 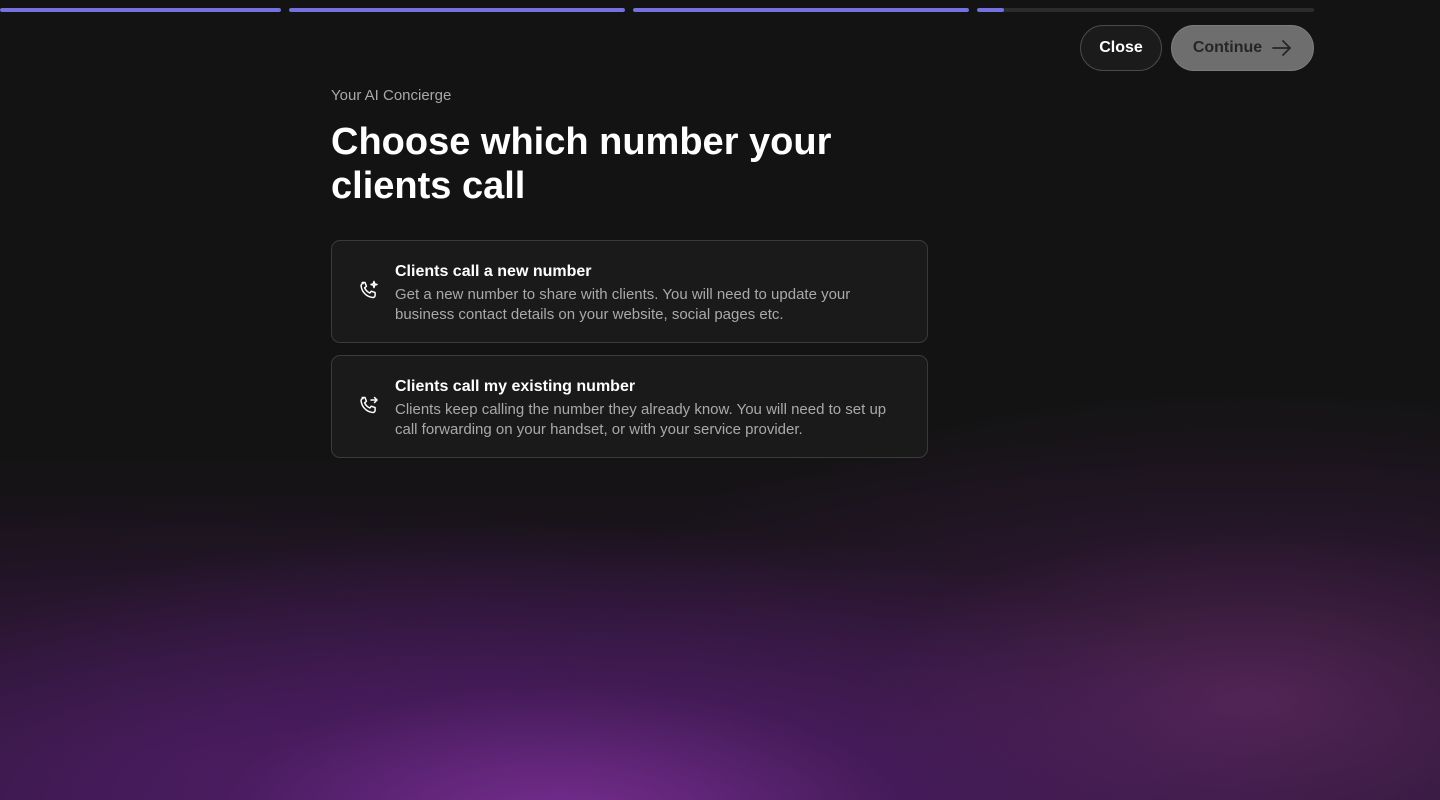 What do you see at coordinates (493, 271) in the screenshot?
I see `option-title: Clients call a new number` at bounding box center [493, 271].